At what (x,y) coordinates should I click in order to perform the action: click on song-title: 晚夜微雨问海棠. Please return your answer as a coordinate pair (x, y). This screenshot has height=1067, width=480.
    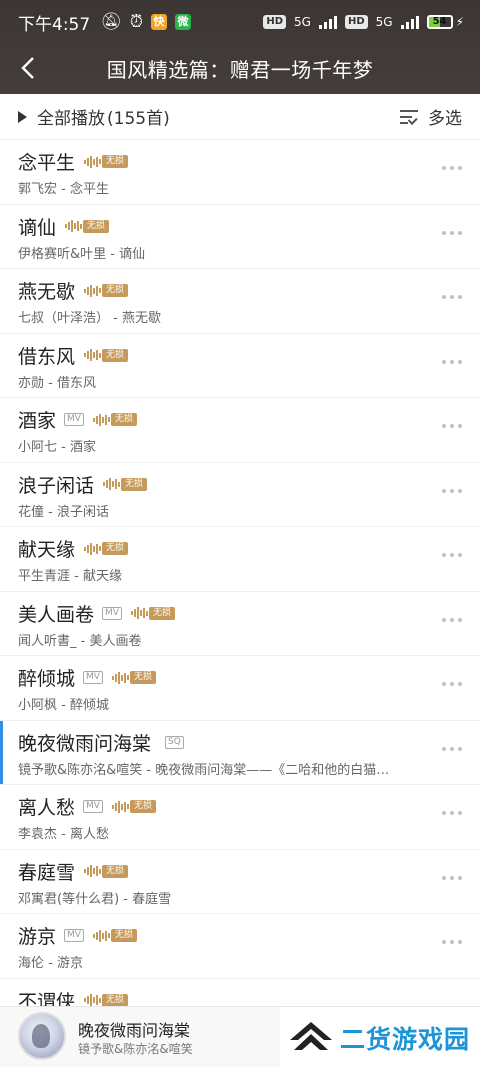
    Looking at the image, I should click on (85, 743).